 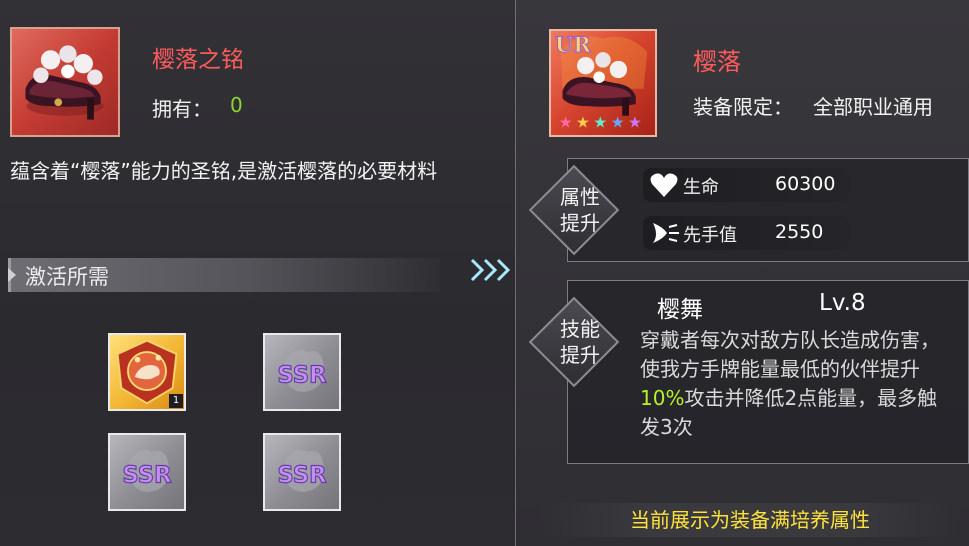 What do you see at coordinates (746, 185) in the screenshot?
I see `stat-hp: 生命 60300` at bounding box center [746, 185].